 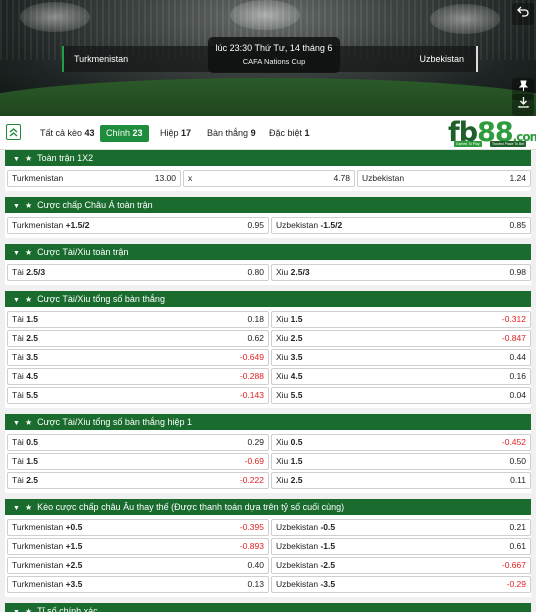 I want to click on odds-cell: Xiu 2.5 -0.847, so click(x=401, y=338).